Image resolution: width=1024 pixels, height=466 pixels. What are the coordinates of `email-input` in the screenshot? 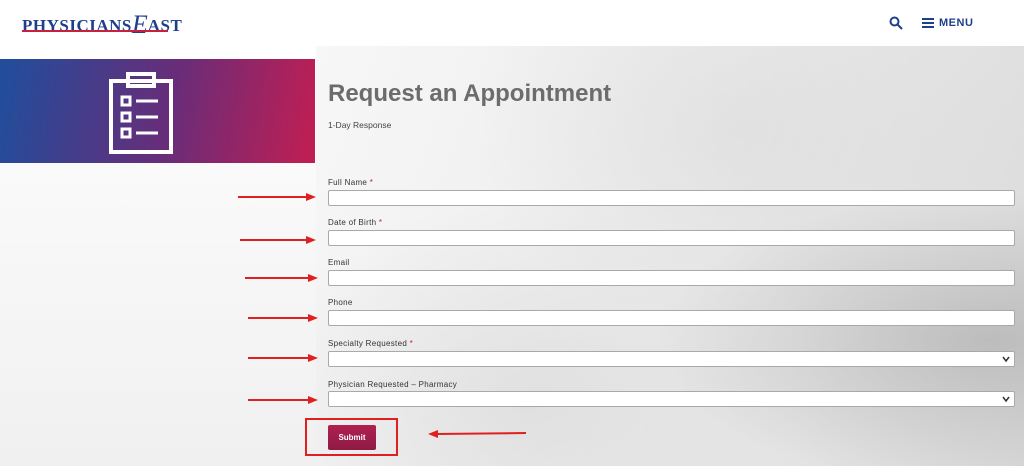 It's located at (671, 278).